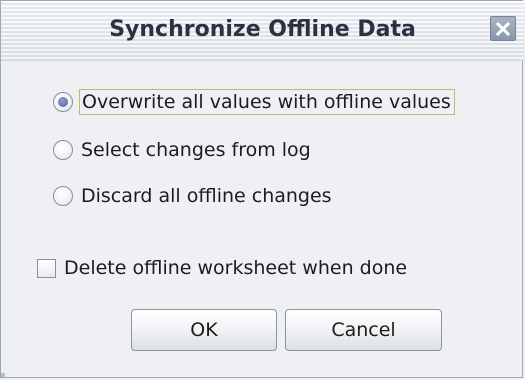  I want to click on option-overwrite: Overwrite all values with offline values, so click(254, 102).